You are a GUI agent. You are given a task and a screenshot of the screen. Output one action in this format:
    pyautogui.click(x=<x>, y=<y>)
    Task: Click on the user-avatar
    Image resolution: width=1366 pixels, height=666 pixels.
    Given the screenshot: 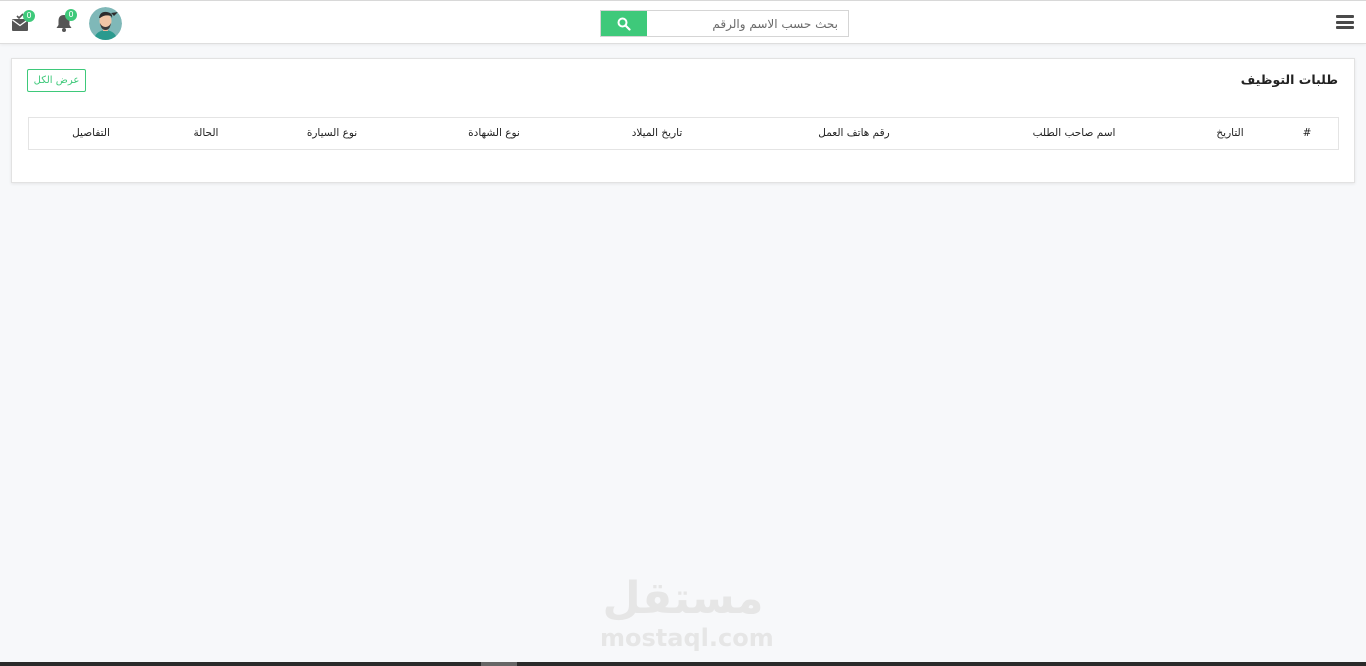 What is the action you would take?
    pyautogui.click(x=105, y=23)
    